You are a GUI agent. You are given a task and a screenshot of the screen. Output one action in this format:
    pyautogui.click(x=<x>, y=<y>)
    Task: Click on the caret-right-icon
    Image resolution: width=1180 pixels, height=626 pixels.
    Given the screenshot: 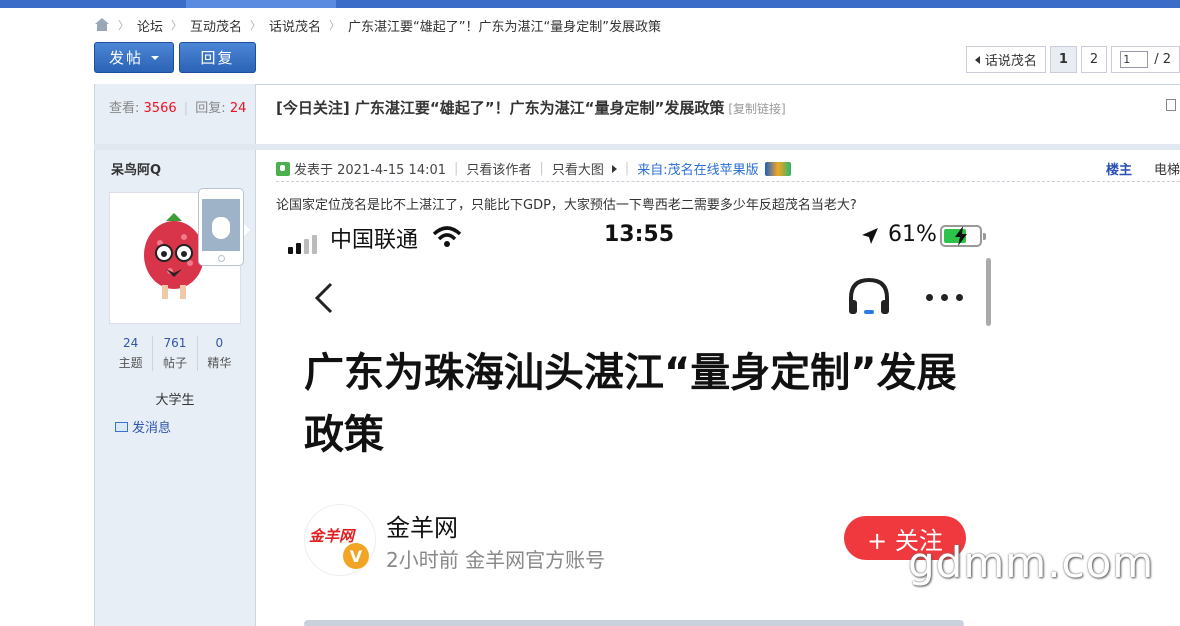 What is the action you would take?
    pyautogui.click(x=614, y=168)
    